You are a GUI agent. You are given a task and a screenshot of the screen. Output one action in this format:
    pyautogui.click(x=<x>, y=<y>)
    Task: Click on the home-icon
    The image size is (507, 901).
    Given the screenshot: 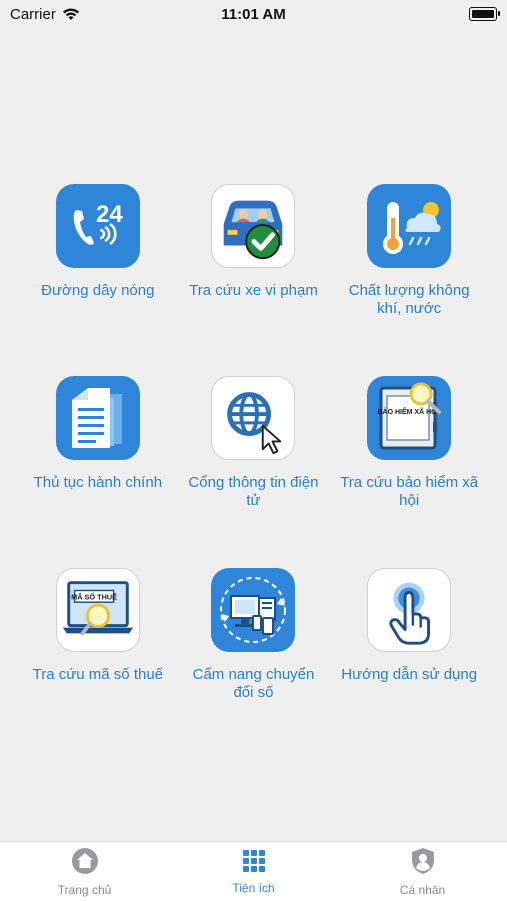 What is the action you would take?
    pyautogui.click(x=84, y=860)
    